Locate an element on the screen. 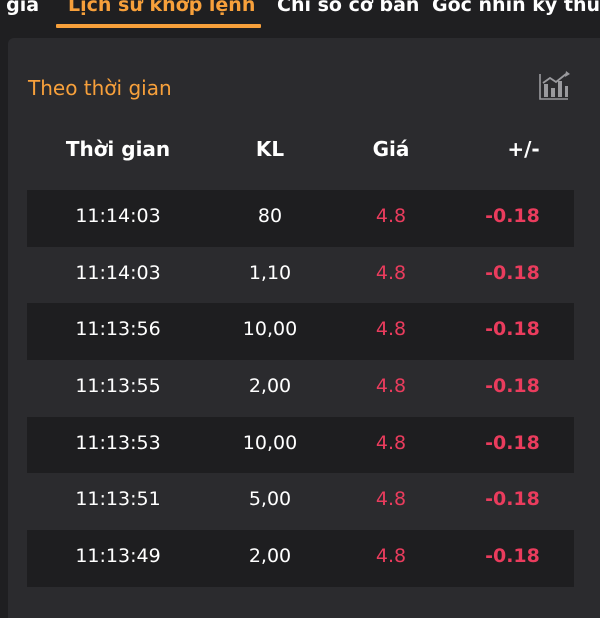 The width and height of the screenshot is (600, 618). table-row: 11:13:56 10,00 4.8 -0.18 is located at coordinates (300, 332).